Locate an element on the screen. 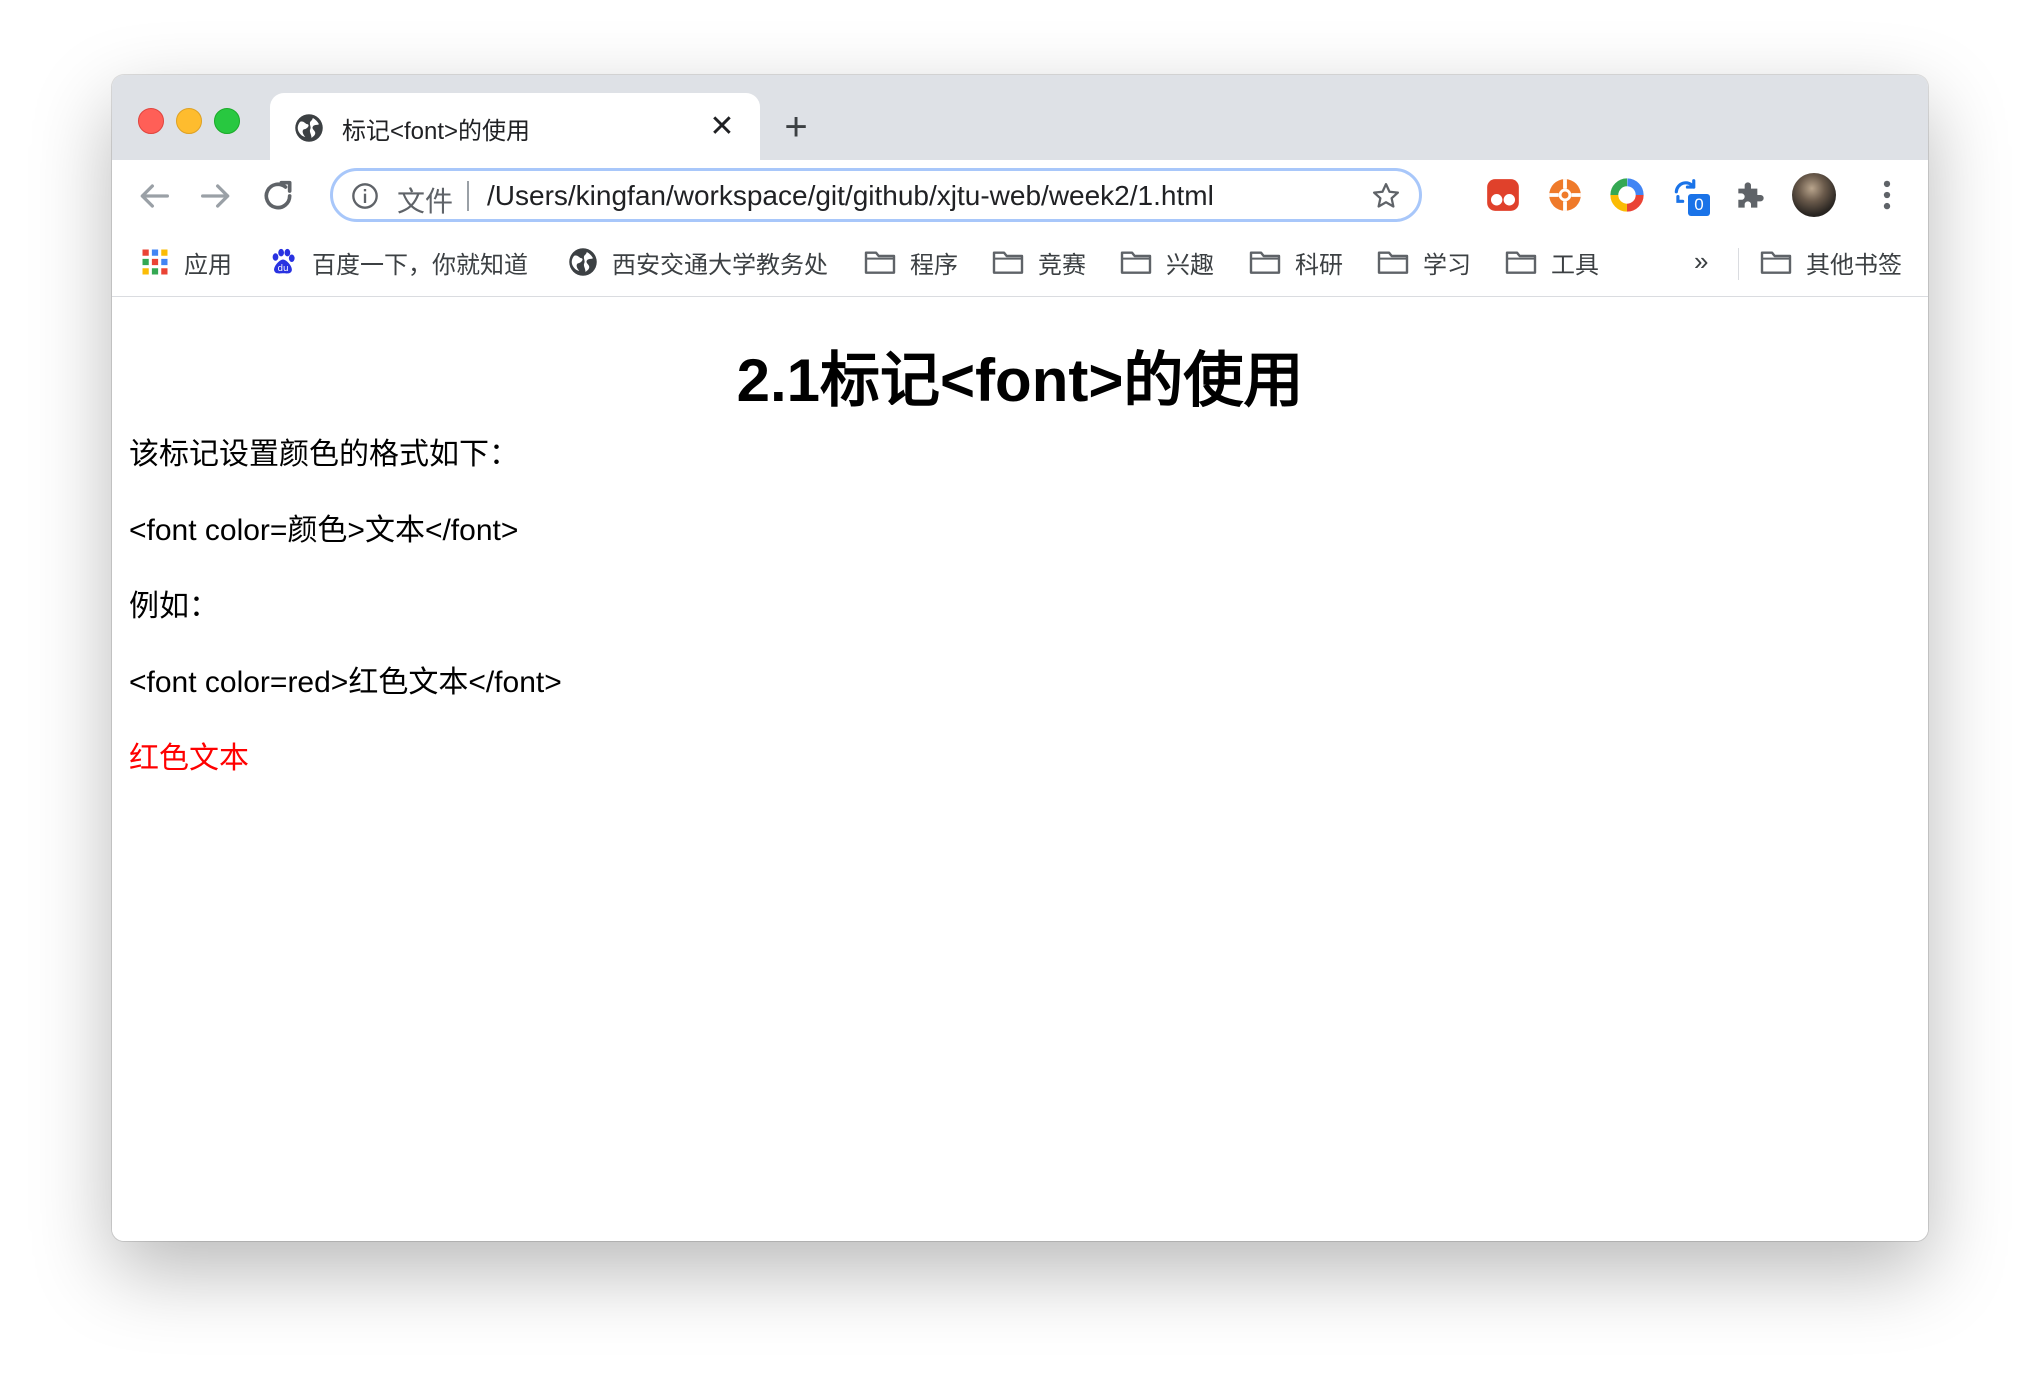 The width and height of the screenshot is (2040, 1390). bookmark-folder-study: 学习 is located at coordinates (1424, 262).